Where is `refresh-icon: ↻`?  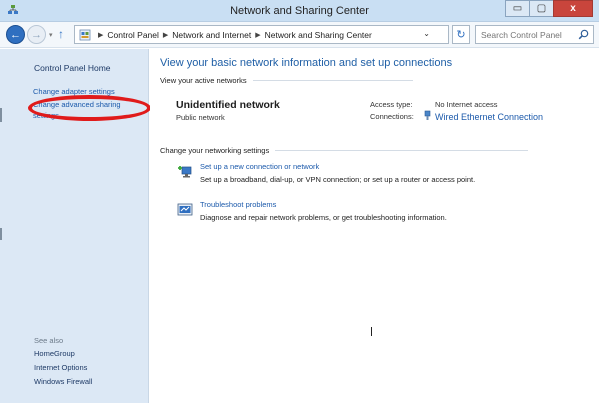
refresh-icon: ↻ is located at coordinates (461, 35).